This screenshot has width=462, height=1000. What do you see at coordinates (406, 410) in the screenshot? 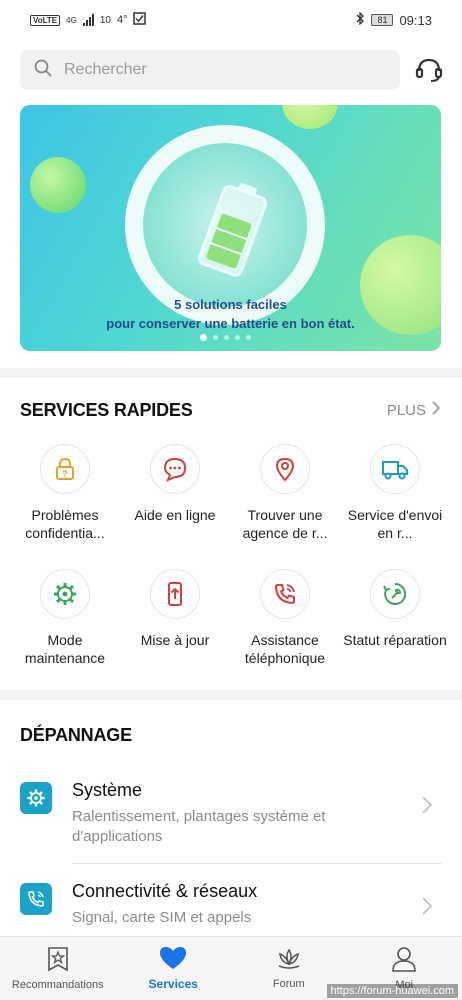
I see `more-label: PLUS` at bounding box center [406, 410].